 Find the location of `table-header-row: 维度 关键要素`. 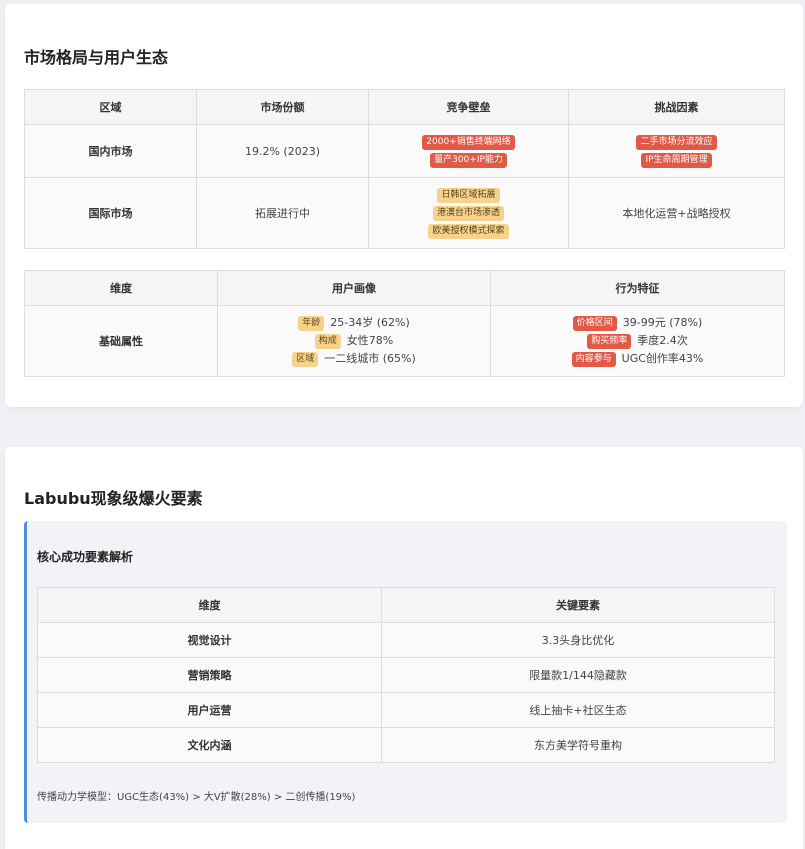

table-header-row: 维度 关键要素 is located at coordinates (406, 605).